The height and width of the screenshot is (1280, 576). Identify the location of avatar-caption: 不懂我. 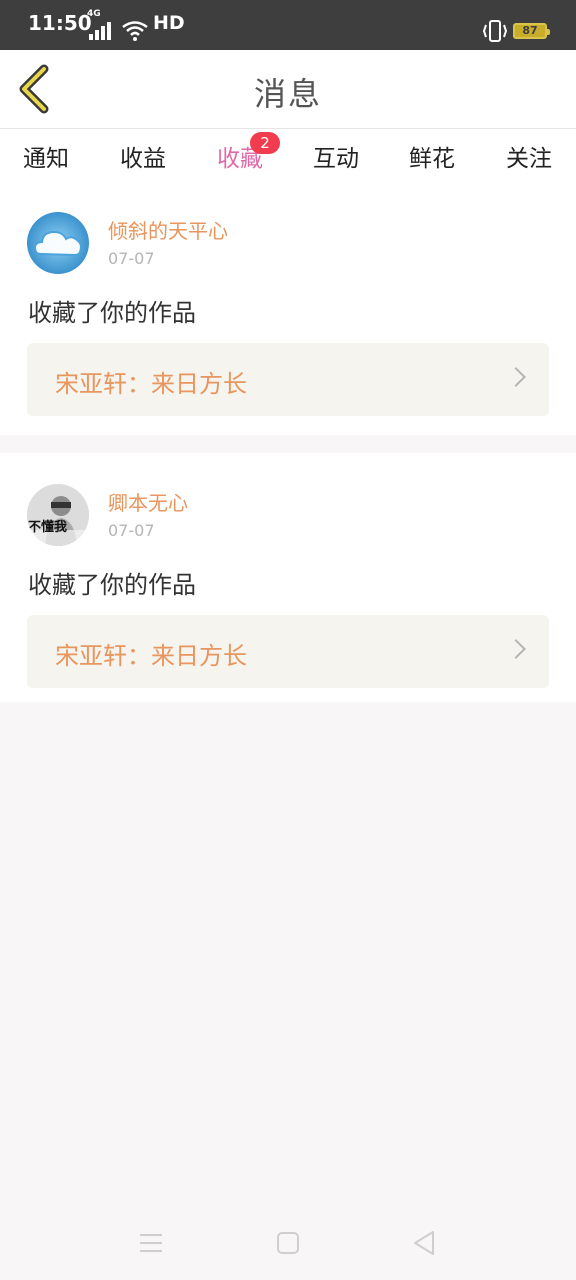
(48, 527).